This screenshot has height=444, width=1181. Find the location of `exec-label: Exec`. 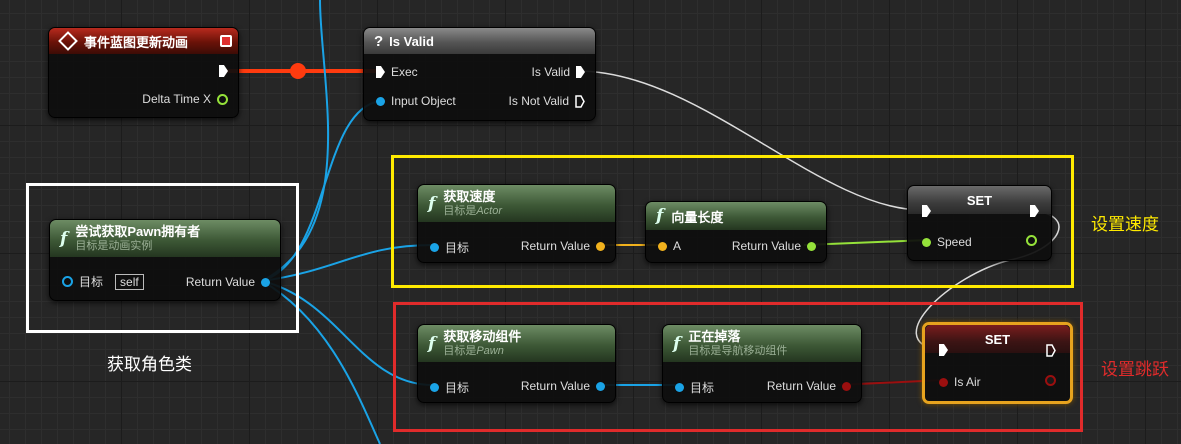

exec-label: Exec is located at coordinates (404, 72).